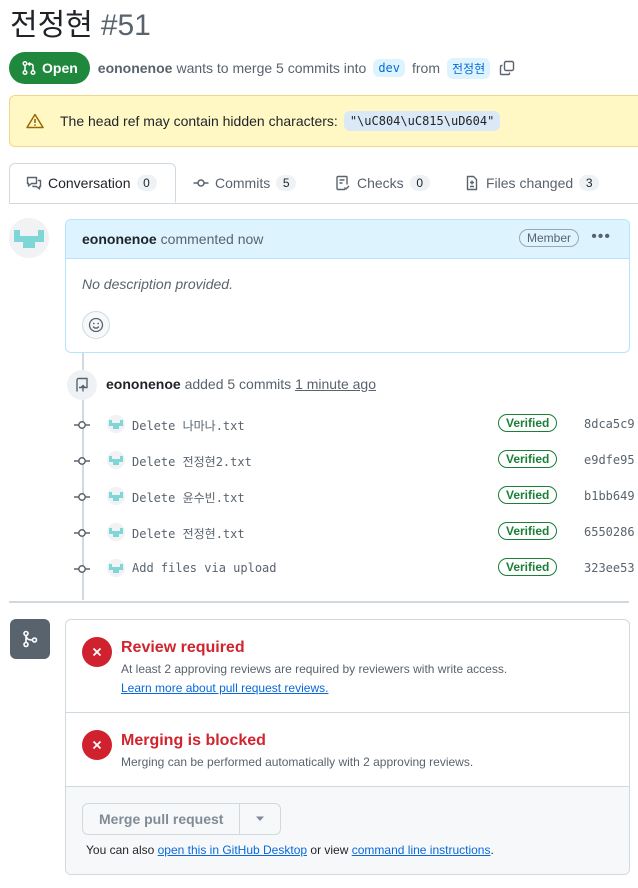 Image resolution: width=638 pixels, height=888 pixels. What do you see at coordinates (589, 183) in the screenshot?
I see `tab-counter: 3` at bounding box center [589, 183].